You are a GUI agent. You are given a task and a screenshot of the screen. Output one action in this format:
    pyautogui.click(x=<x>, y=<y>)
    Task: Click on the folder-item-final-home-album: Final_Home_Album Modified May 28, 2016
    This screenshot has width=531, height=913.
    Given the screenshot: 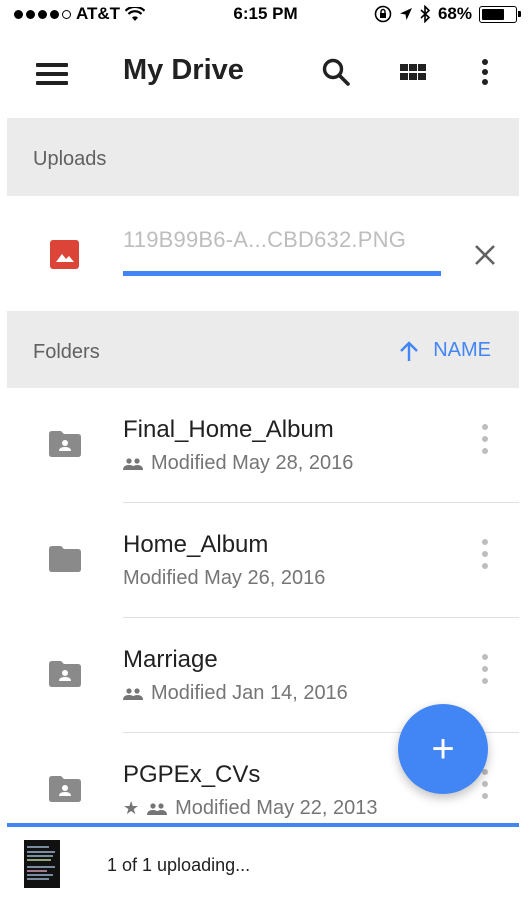 What is the action you would take?
    pyautogui.click(x=265, y=445)
    